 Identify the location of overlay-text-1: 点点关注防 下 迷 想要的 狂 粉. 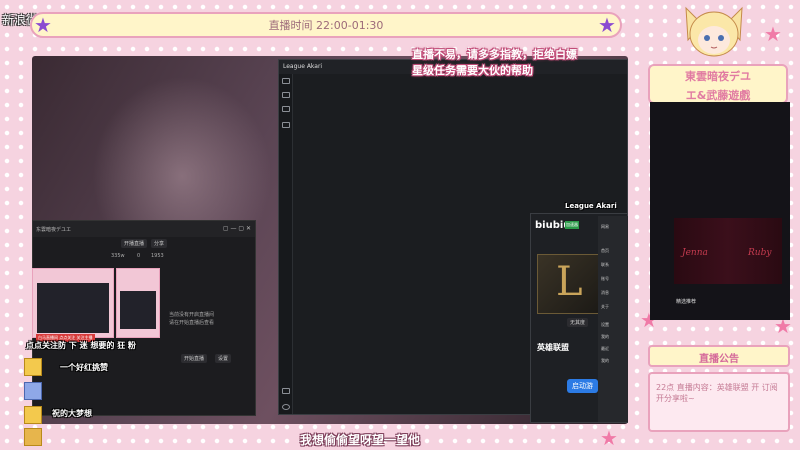
(81, 345).